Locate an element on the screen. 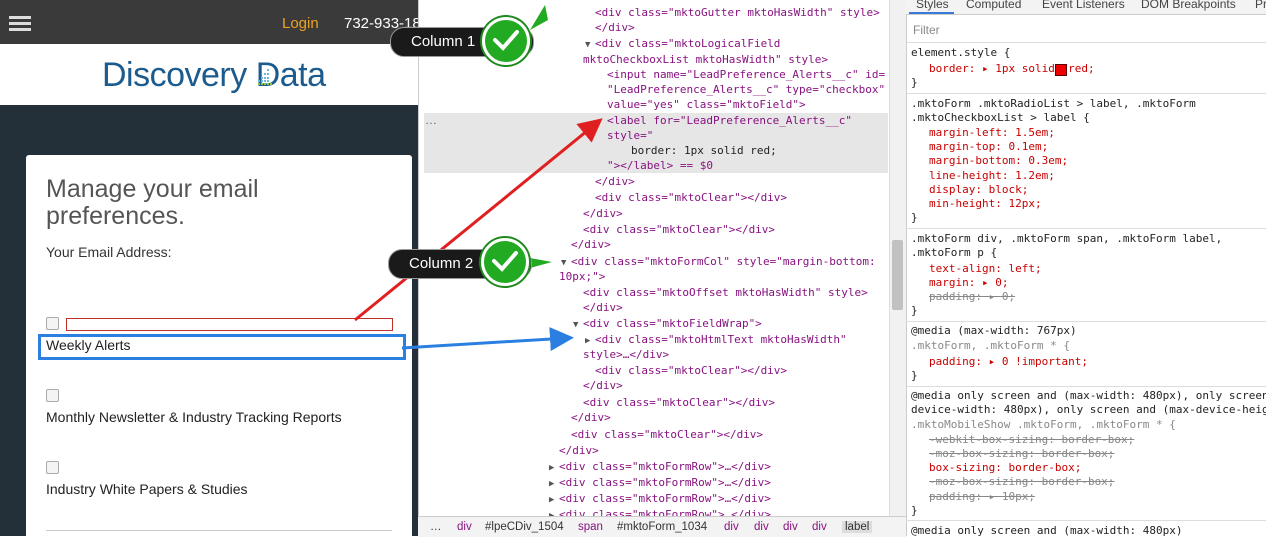 The image size is (1266, 555). css-declaration: margin-left: 1.5em; is located at coordinates (992, 133).